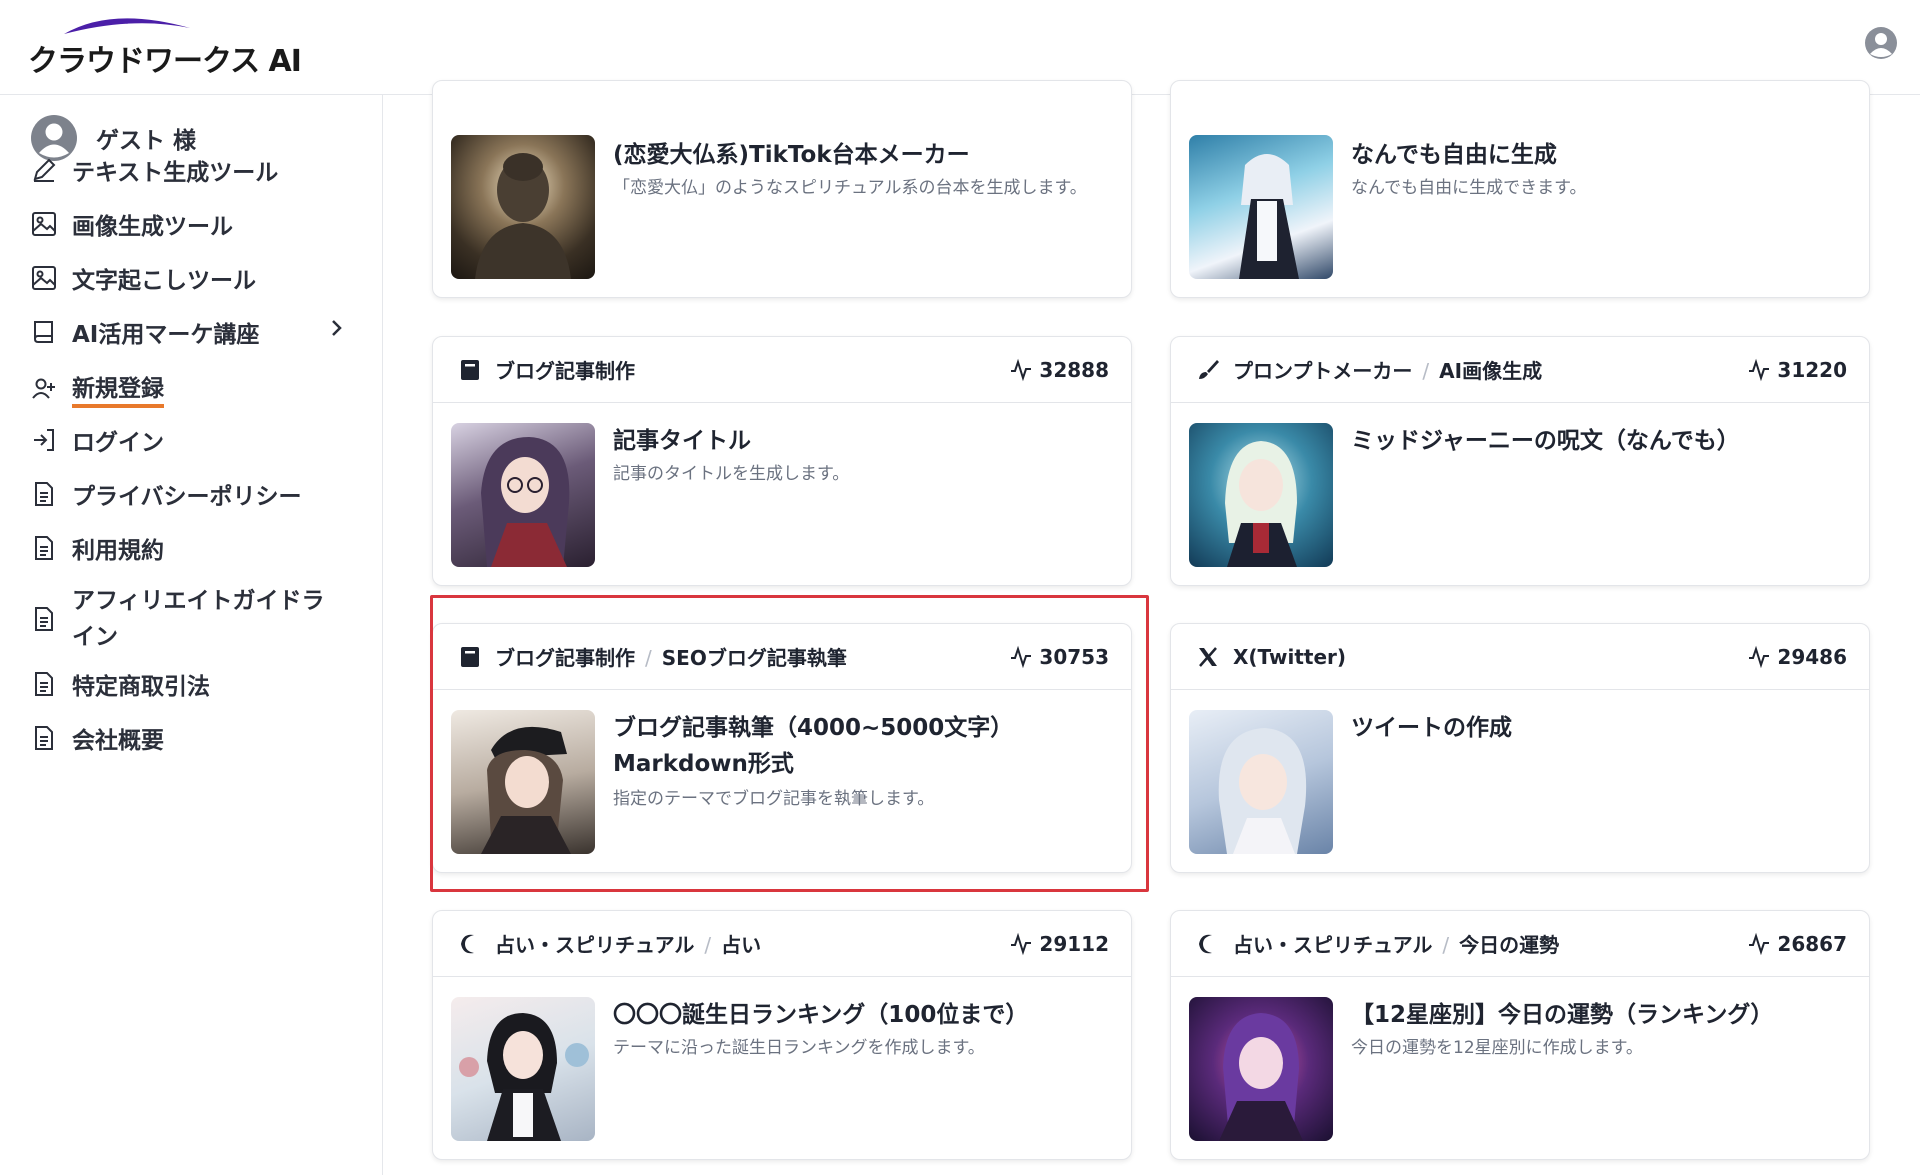 This screenshot has height=1175, width=1920. Describe the element at coordinates (127, 26) in the screenshot. I see `logo-swoosh-icon` at that location.